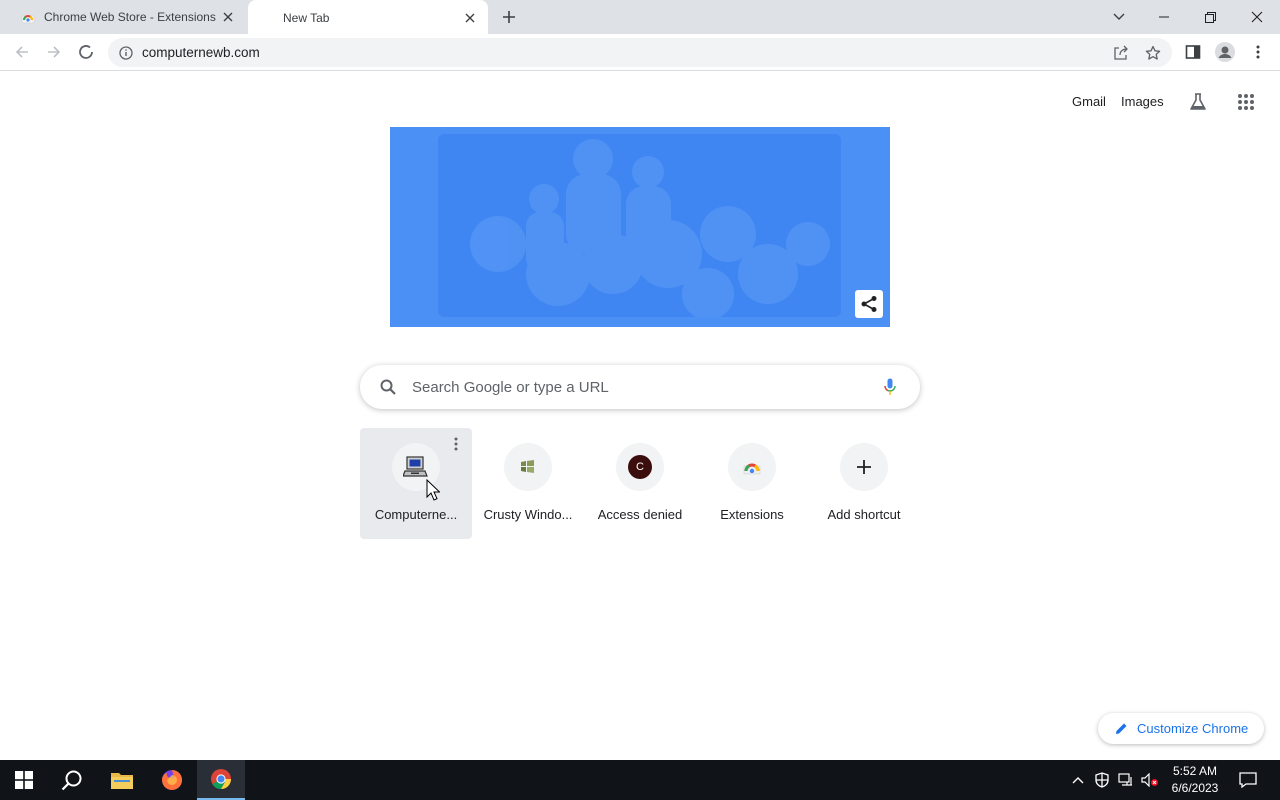 The width and height of the screenshot is (1280, 800). Describe the element at coordinates (1258, 52) in the screenshot. I see `chrome-menu-icon` at that location.